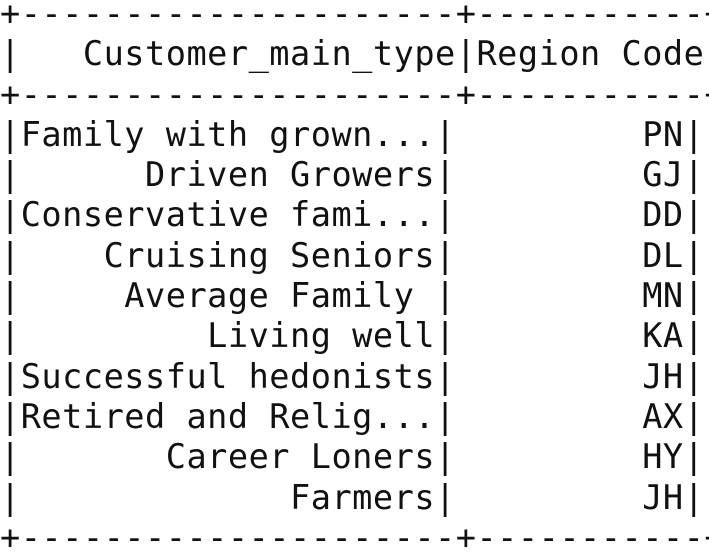 Image resolution: width=709 pixels, height=558 pixels. I want to click on table-row: | Cruising Seniors| DL|, so click(352, 255).